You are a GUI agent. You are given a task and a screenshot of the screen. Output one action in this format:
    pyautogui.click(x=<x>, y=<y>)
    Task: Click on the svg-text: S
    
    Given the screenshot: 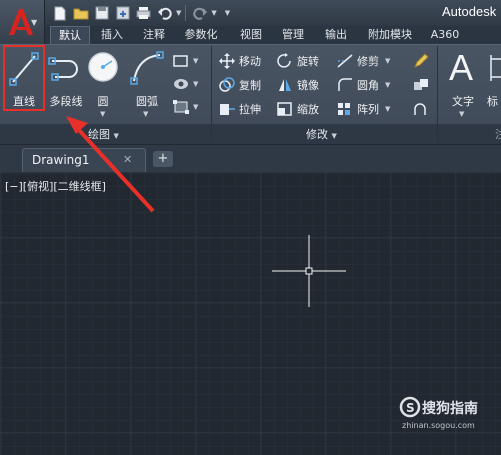 What is the action you would take?
    pyautogui.click(x=410, y=408)
    